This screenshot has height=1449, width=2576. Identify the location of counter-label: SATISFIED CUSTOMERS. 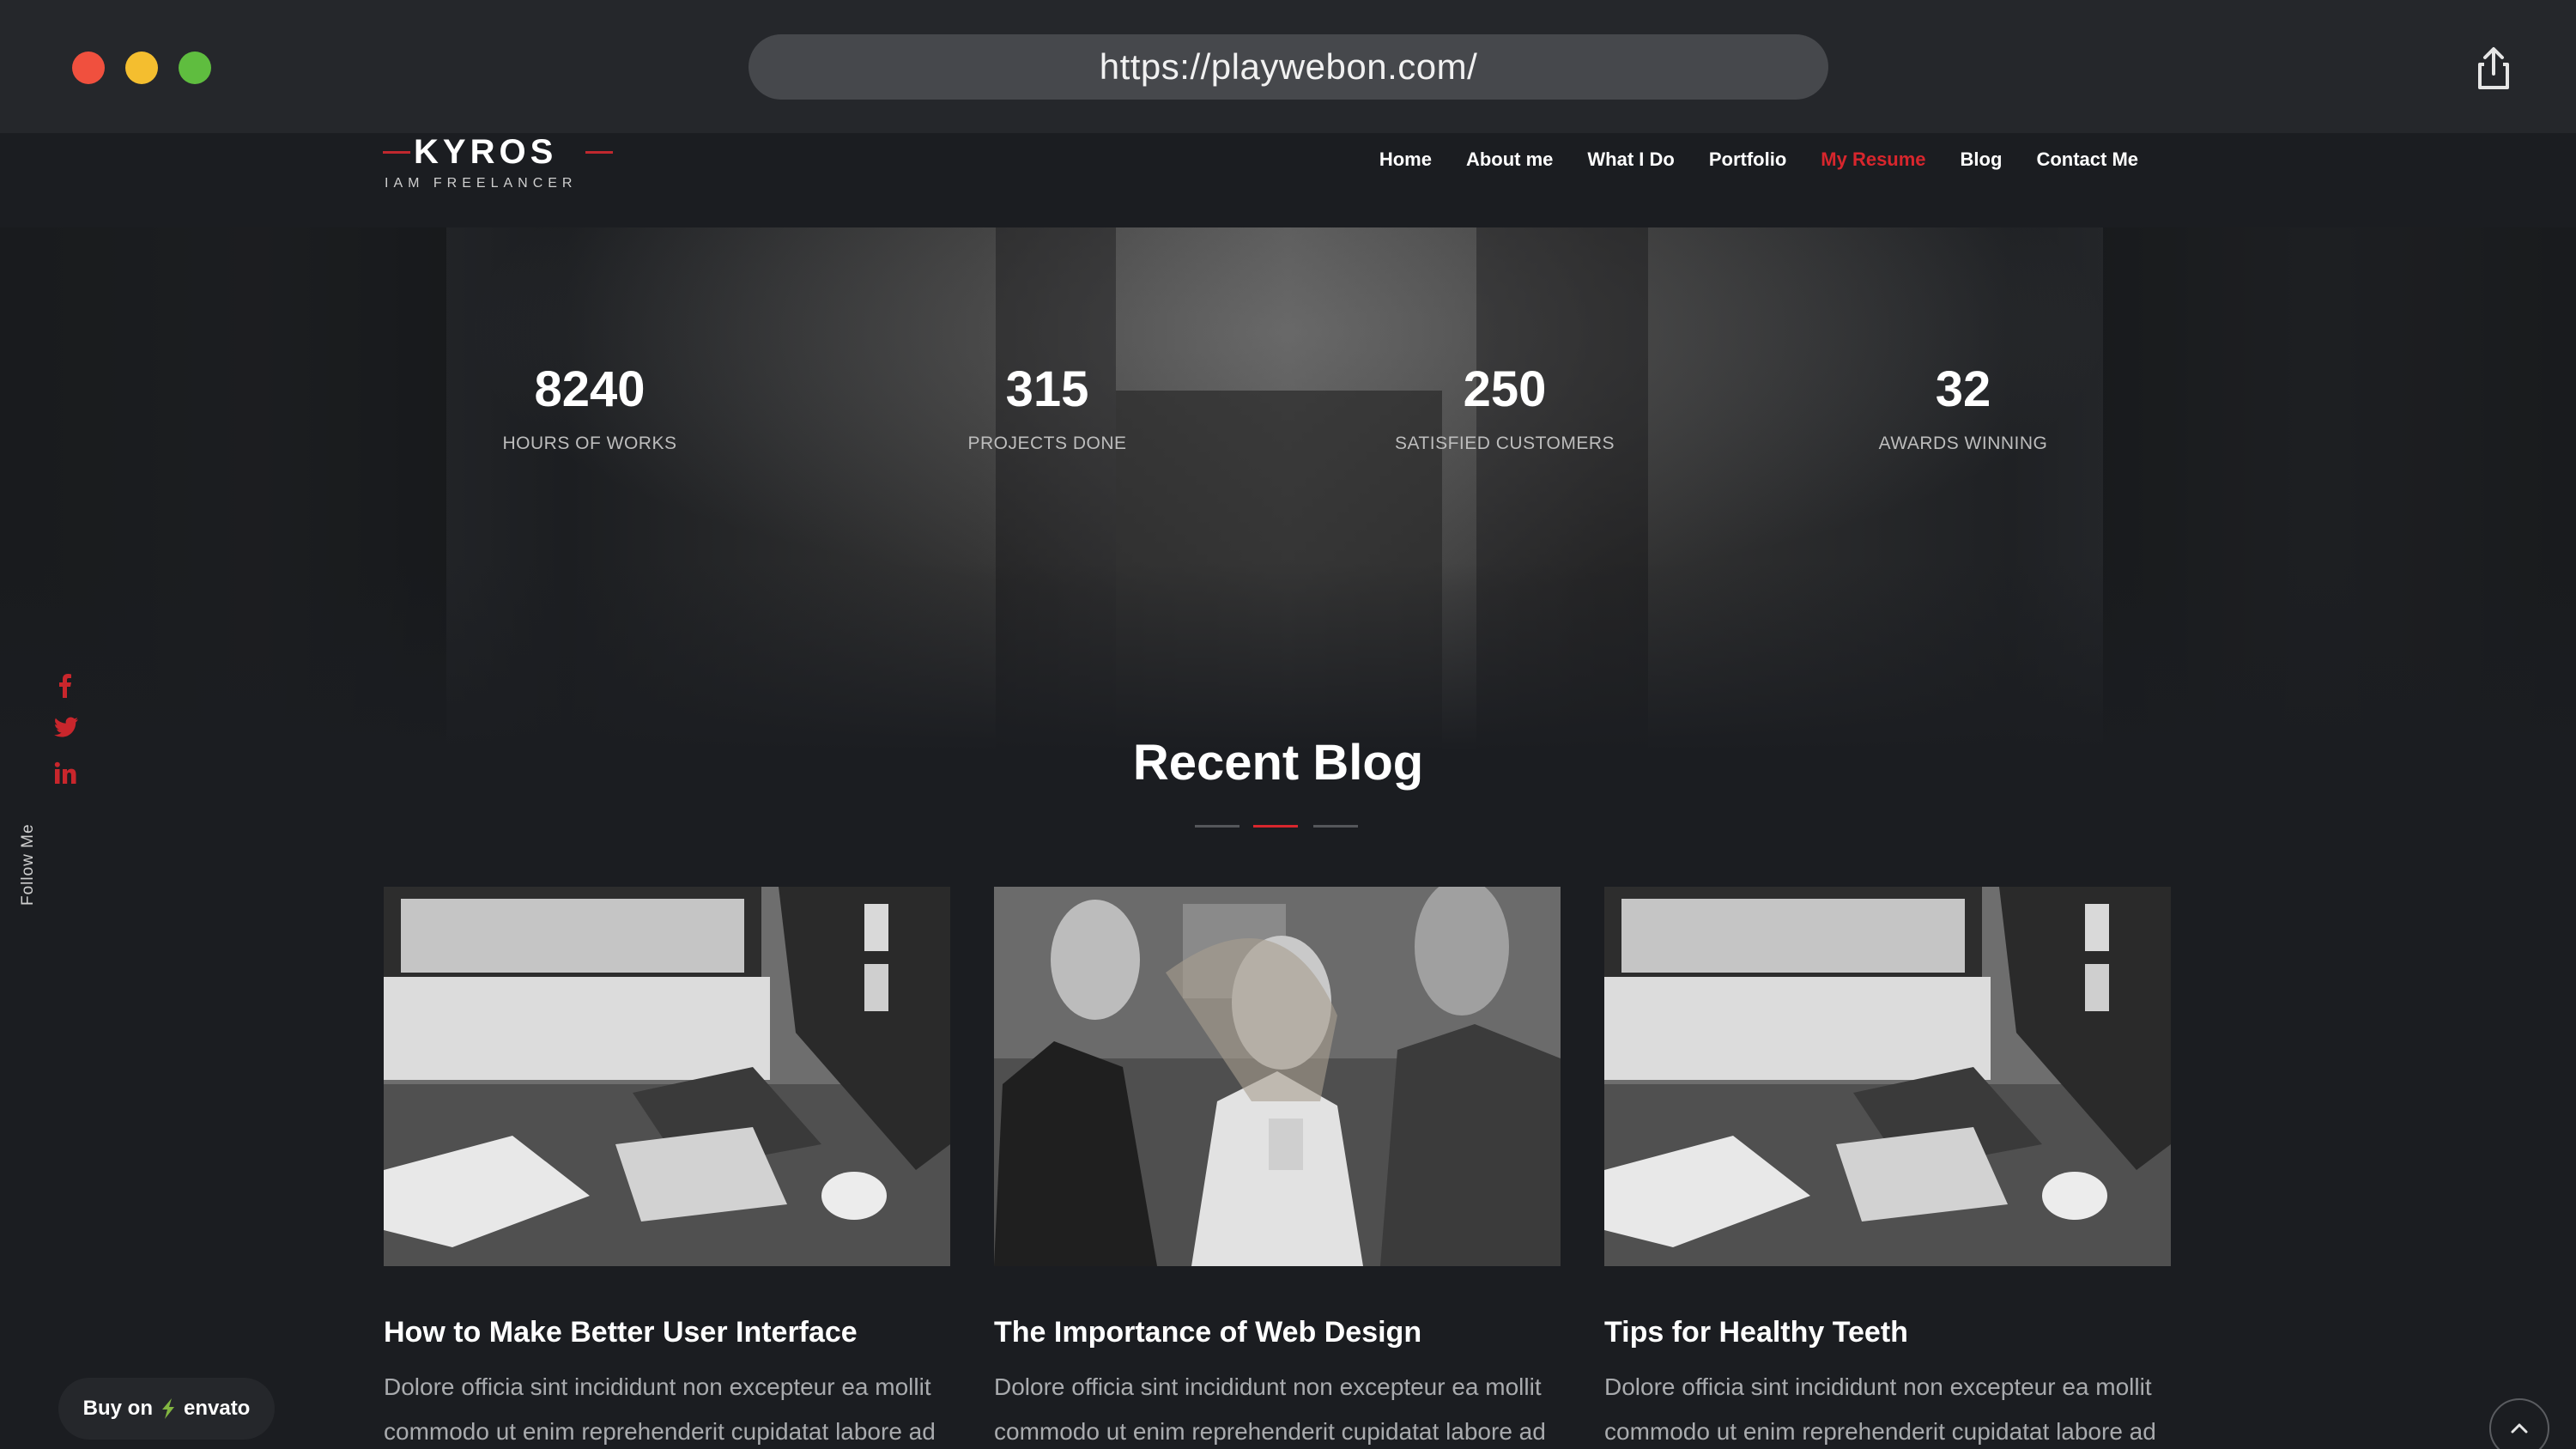
(1504, 443).